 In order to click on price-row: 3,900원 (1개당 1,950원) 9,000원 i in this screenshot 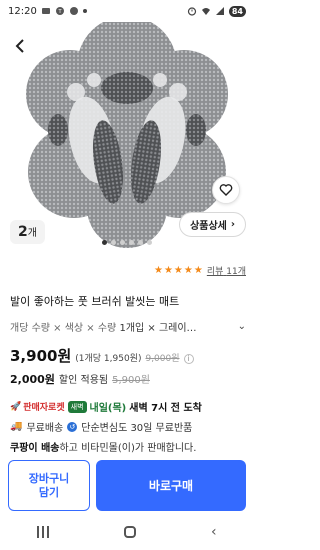, I will do `click(102, 355)`.